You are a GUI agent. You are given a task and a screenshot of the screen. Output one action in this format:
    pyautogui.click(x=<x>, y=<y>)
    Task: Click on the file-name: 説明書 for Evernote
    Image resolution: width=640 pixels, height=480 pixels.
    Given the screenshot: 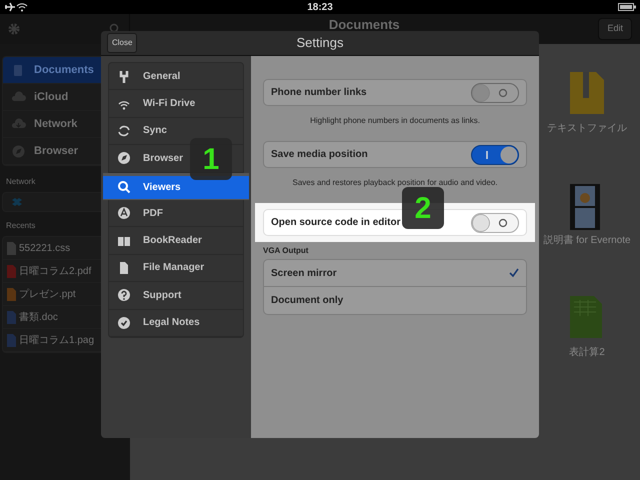 What is the action you would take?
    pyautogui.click(x=587, y=241)
    